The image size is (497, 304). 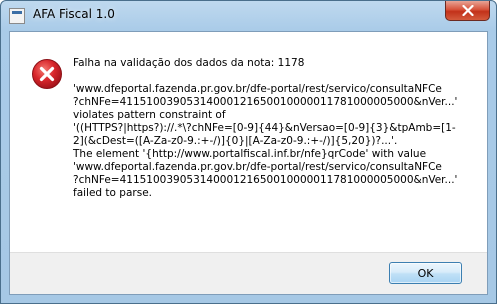 What do you see at coordinates (248, 273) in the screenshot?
I see `button-bar: OK` at bounding box center [248, 273].